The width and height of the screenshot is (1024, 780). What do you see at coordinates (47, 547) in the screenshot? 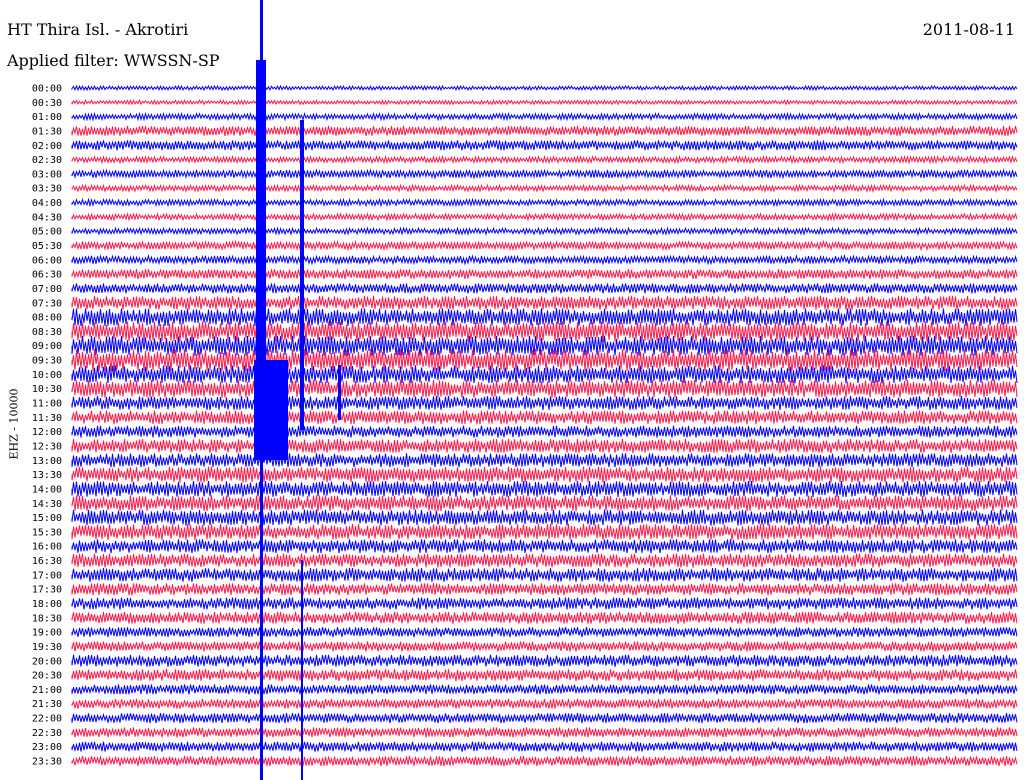
I see `time-tick-label: 16:00` at bounding box center [47, 547].